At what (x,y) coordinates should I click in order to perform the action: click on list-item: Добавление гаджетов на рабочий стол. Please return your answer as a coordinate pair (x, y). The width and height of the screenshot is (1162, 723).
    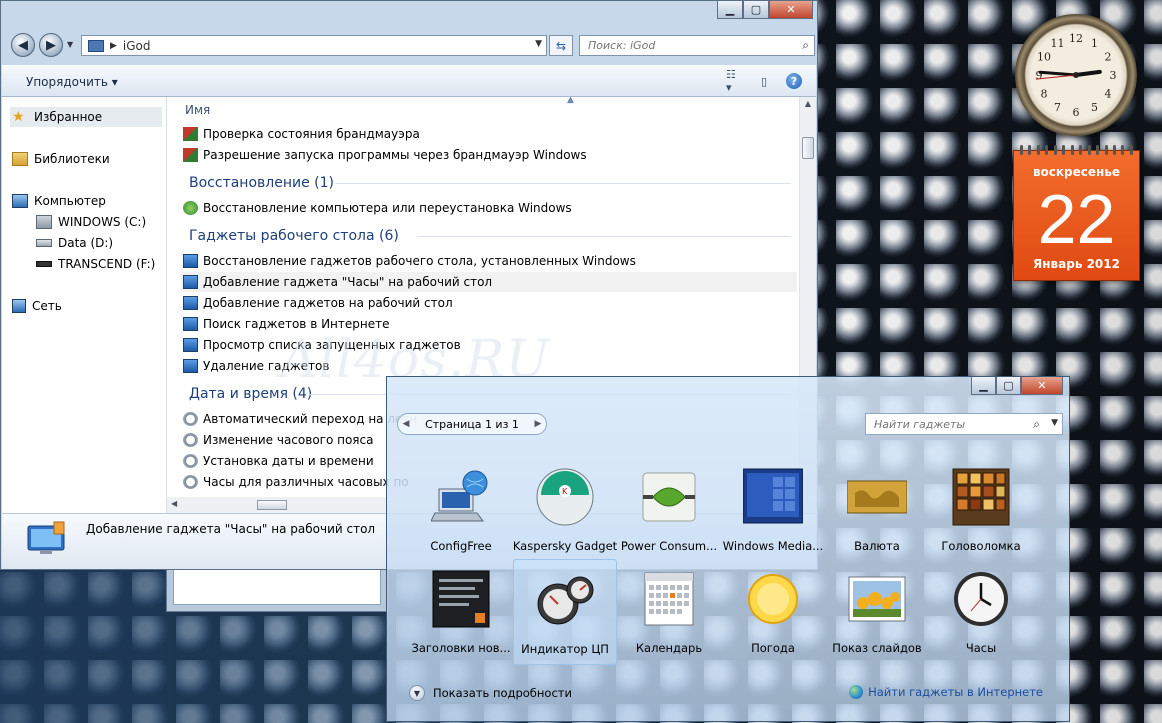
    Looking at the image, I should click on (318, 303).